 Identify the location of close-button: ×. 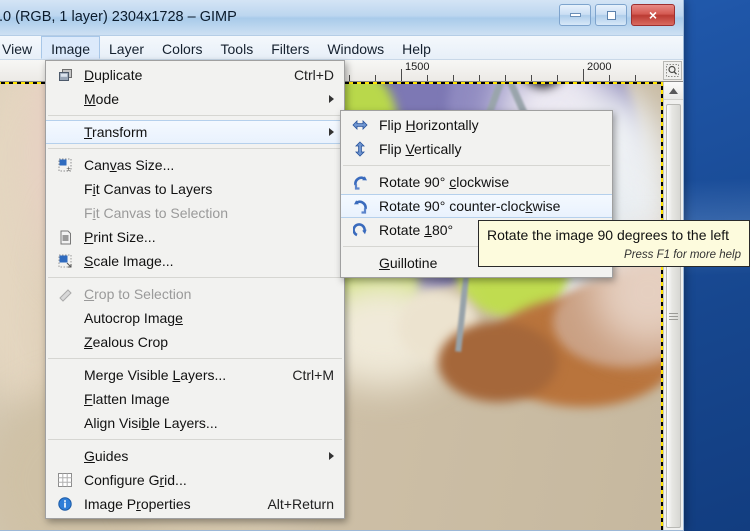
(653, 15).